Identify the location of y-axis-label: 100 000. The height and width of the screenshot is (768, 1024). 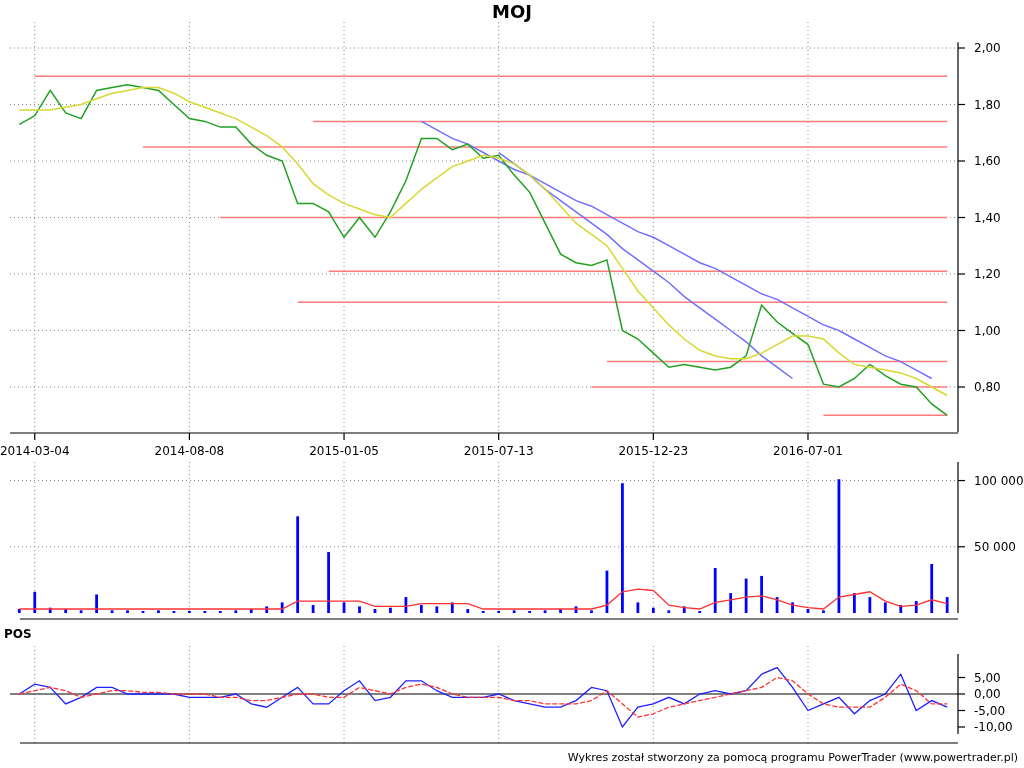
(999, 480).